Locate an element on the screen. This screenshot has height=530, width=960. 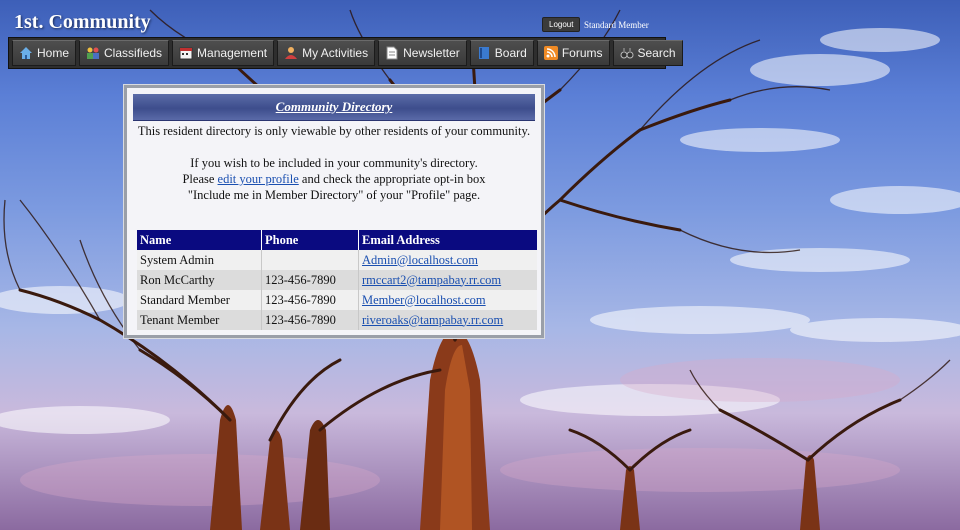
opt-in-line-2-post: and check the appropriate opt-in box is located at coordinates (392, 179).